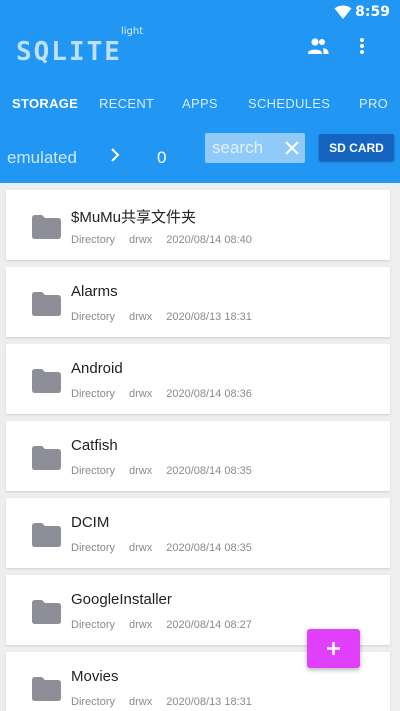 This screenshot has width=400, height=711. I want to click on file-meta: Directory drwx 2020/08/14 08:27, so click(168, 625).